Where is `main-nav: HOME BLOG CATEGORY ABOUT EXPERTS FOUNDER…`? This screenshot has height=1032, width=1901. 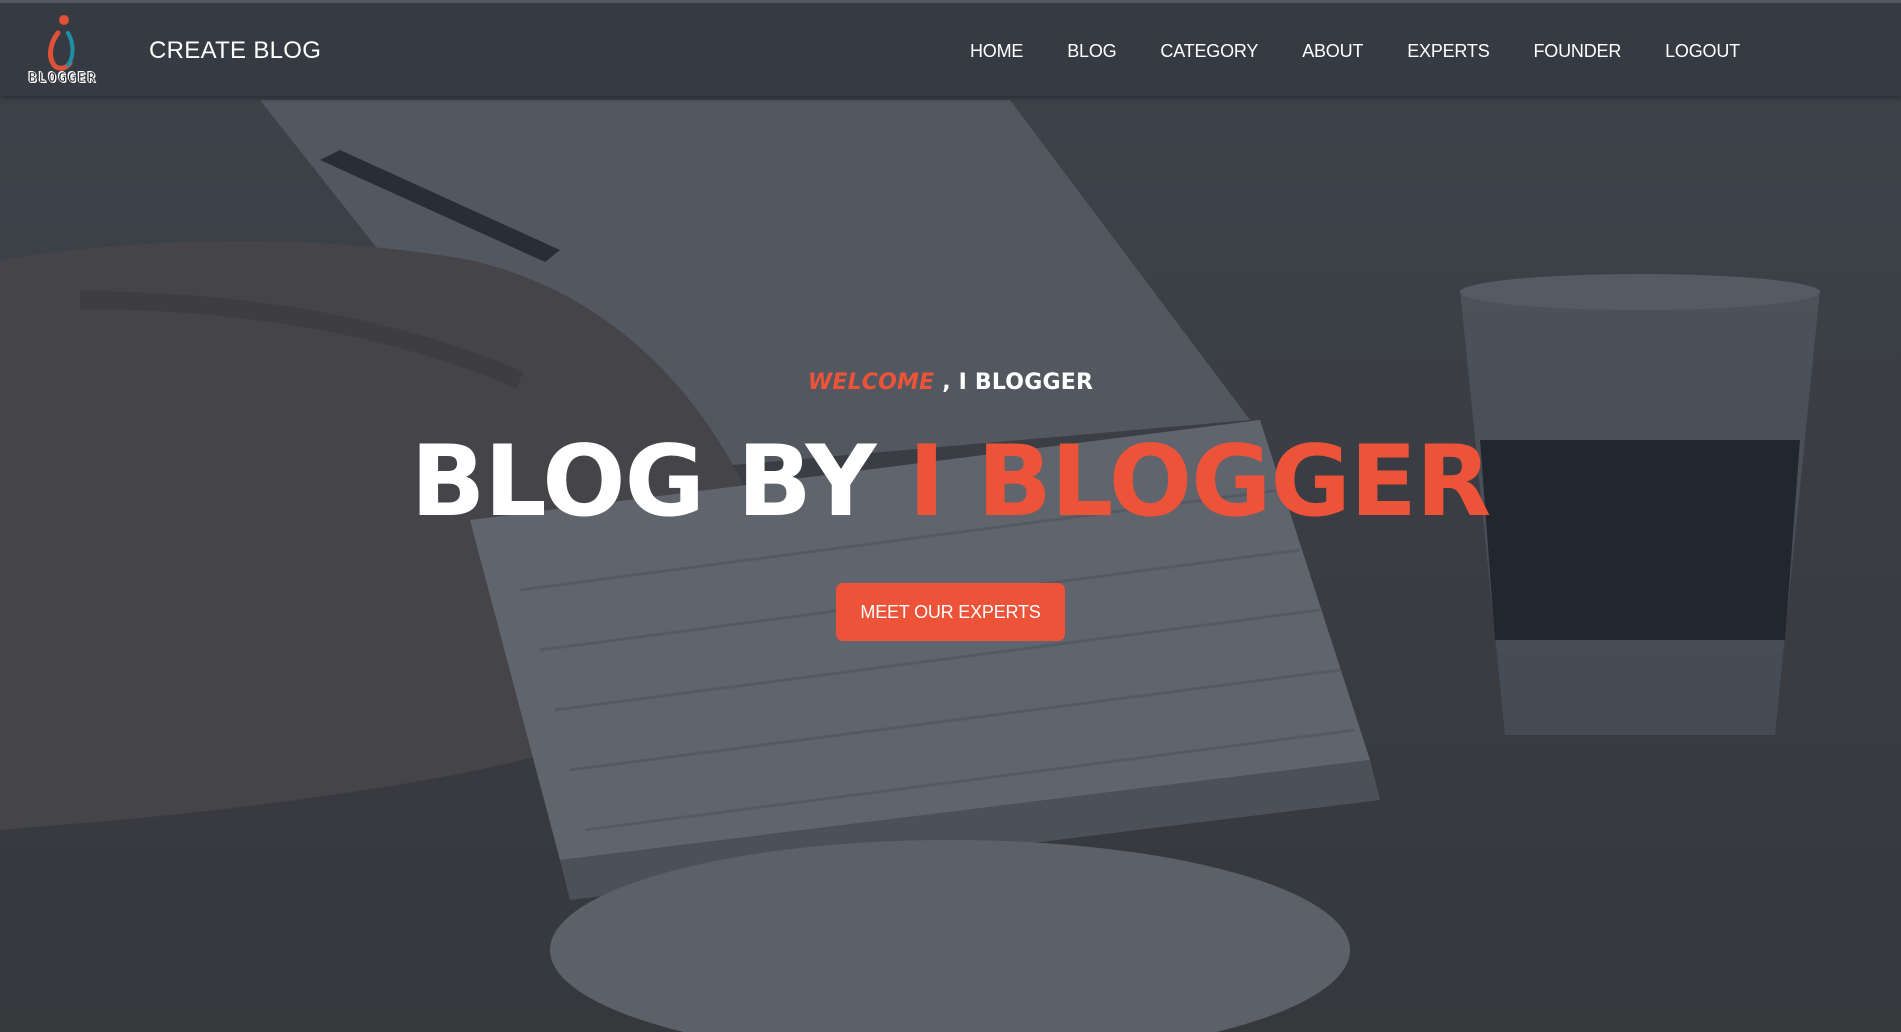 main-nav: HOME BLOG CATEGORY ABOUT EXPERTS FOUNDER… is located at coordinates (1355, 51).